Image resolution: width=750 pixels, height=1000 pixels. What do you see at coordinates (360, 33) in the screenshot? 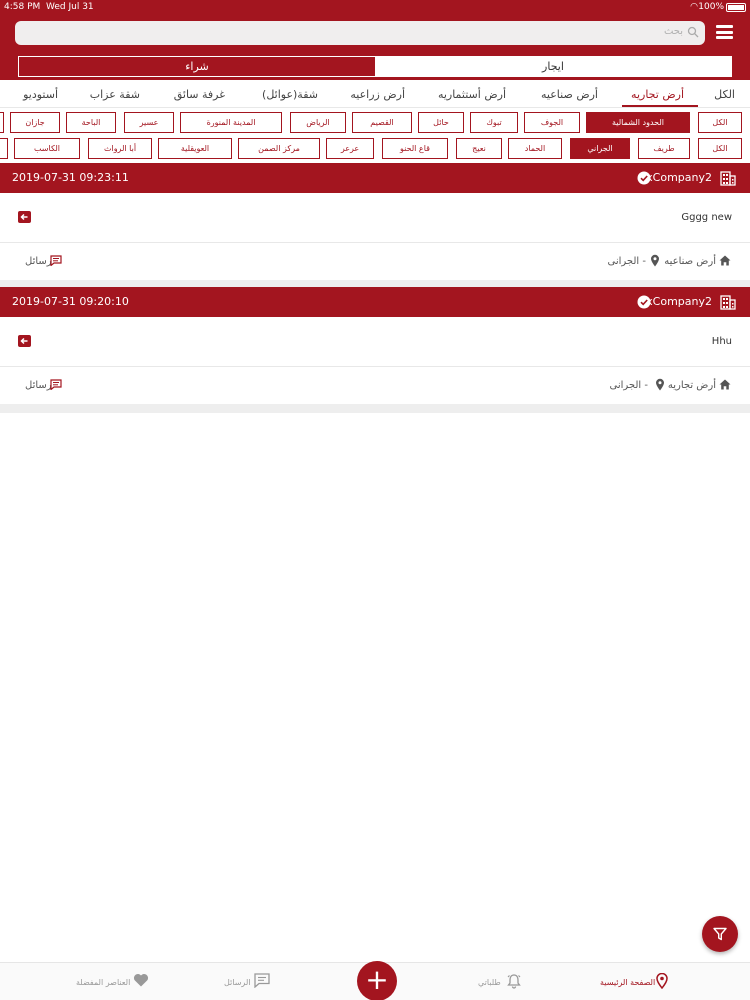
I see `search-input: بحث` at bounding box center [360, 33].